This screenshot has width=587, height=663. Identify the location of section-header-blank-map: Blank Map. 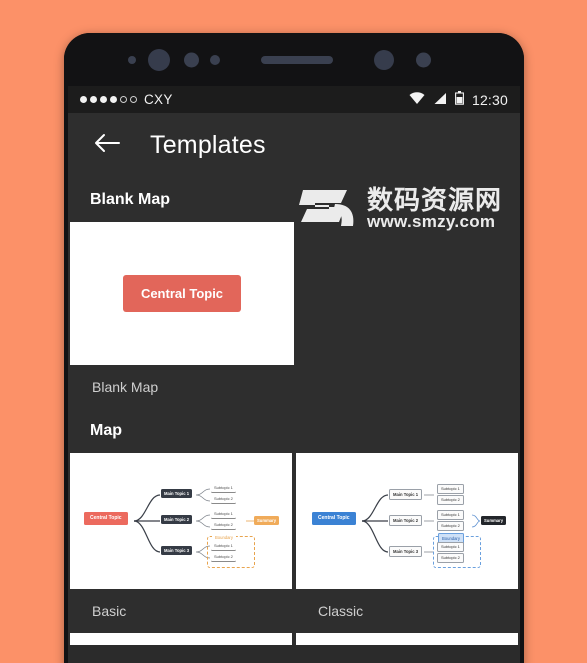
(294, 200).